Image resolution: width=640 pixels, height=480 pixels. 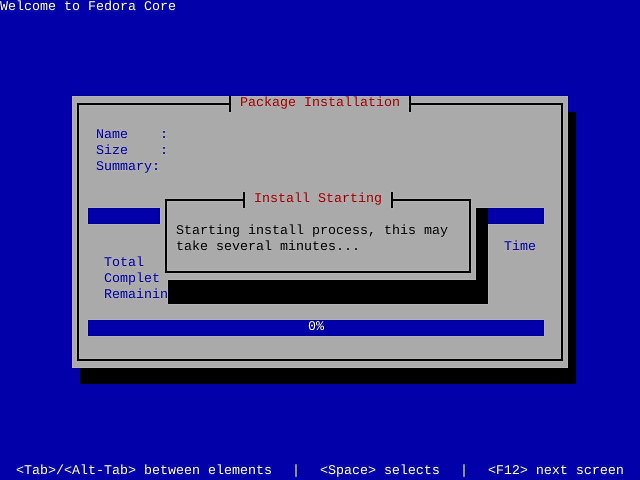 What do you see at coordinates (318, 200) in the screenshot?
I see `dialog-title: Install Starting` at bounding box center [318, 200].